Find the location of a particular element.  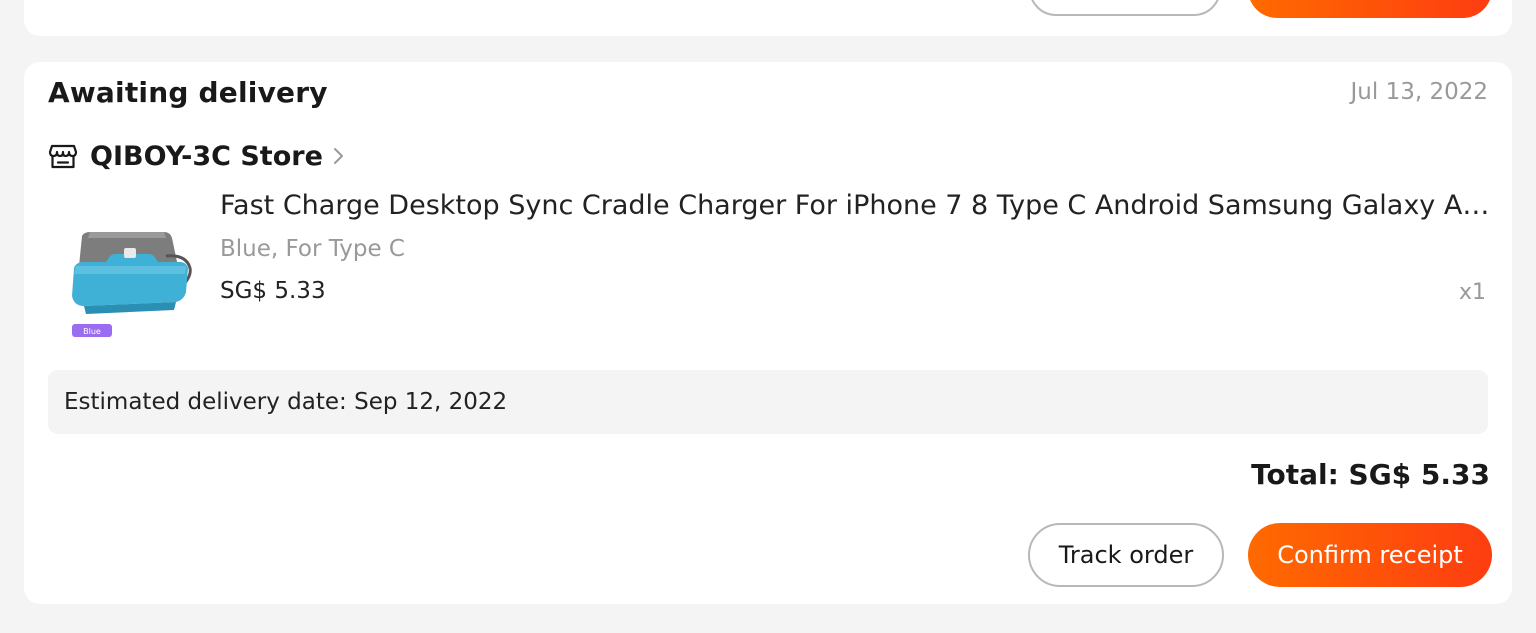

product-quantity: x1 is located at coordinates (1472, 292).